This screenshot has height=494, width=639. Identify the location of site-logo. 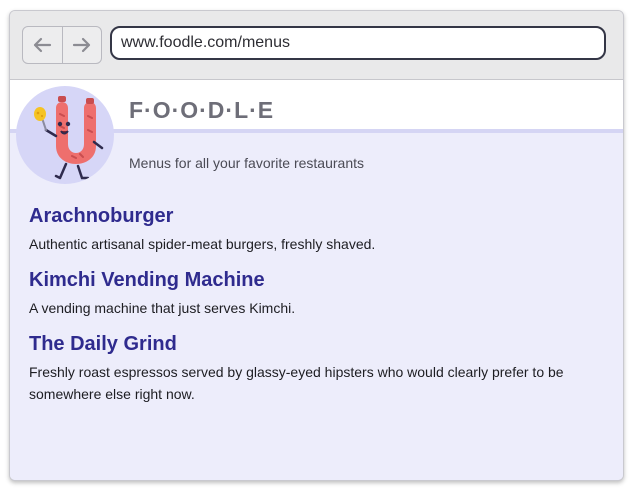
(65, 135).